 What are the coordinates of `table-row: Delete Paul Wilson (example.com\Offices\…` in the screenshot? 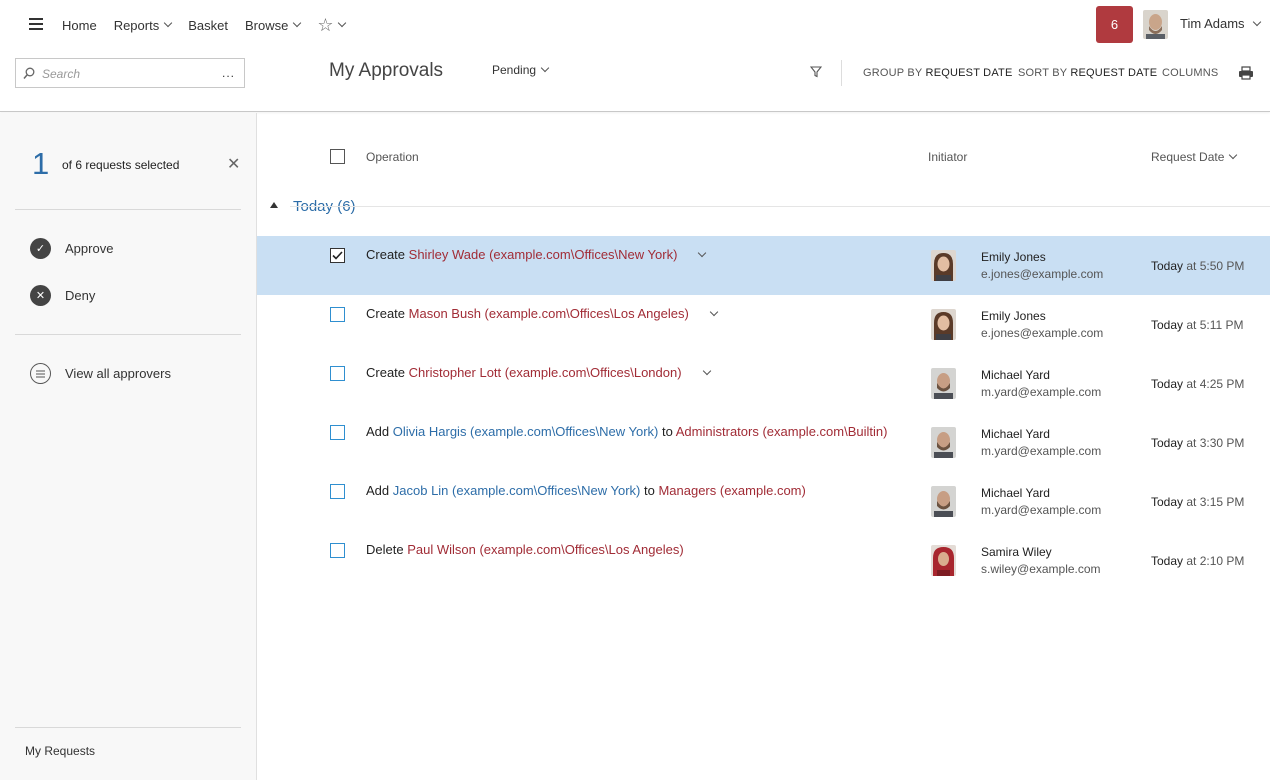 It's located at (763, 560).